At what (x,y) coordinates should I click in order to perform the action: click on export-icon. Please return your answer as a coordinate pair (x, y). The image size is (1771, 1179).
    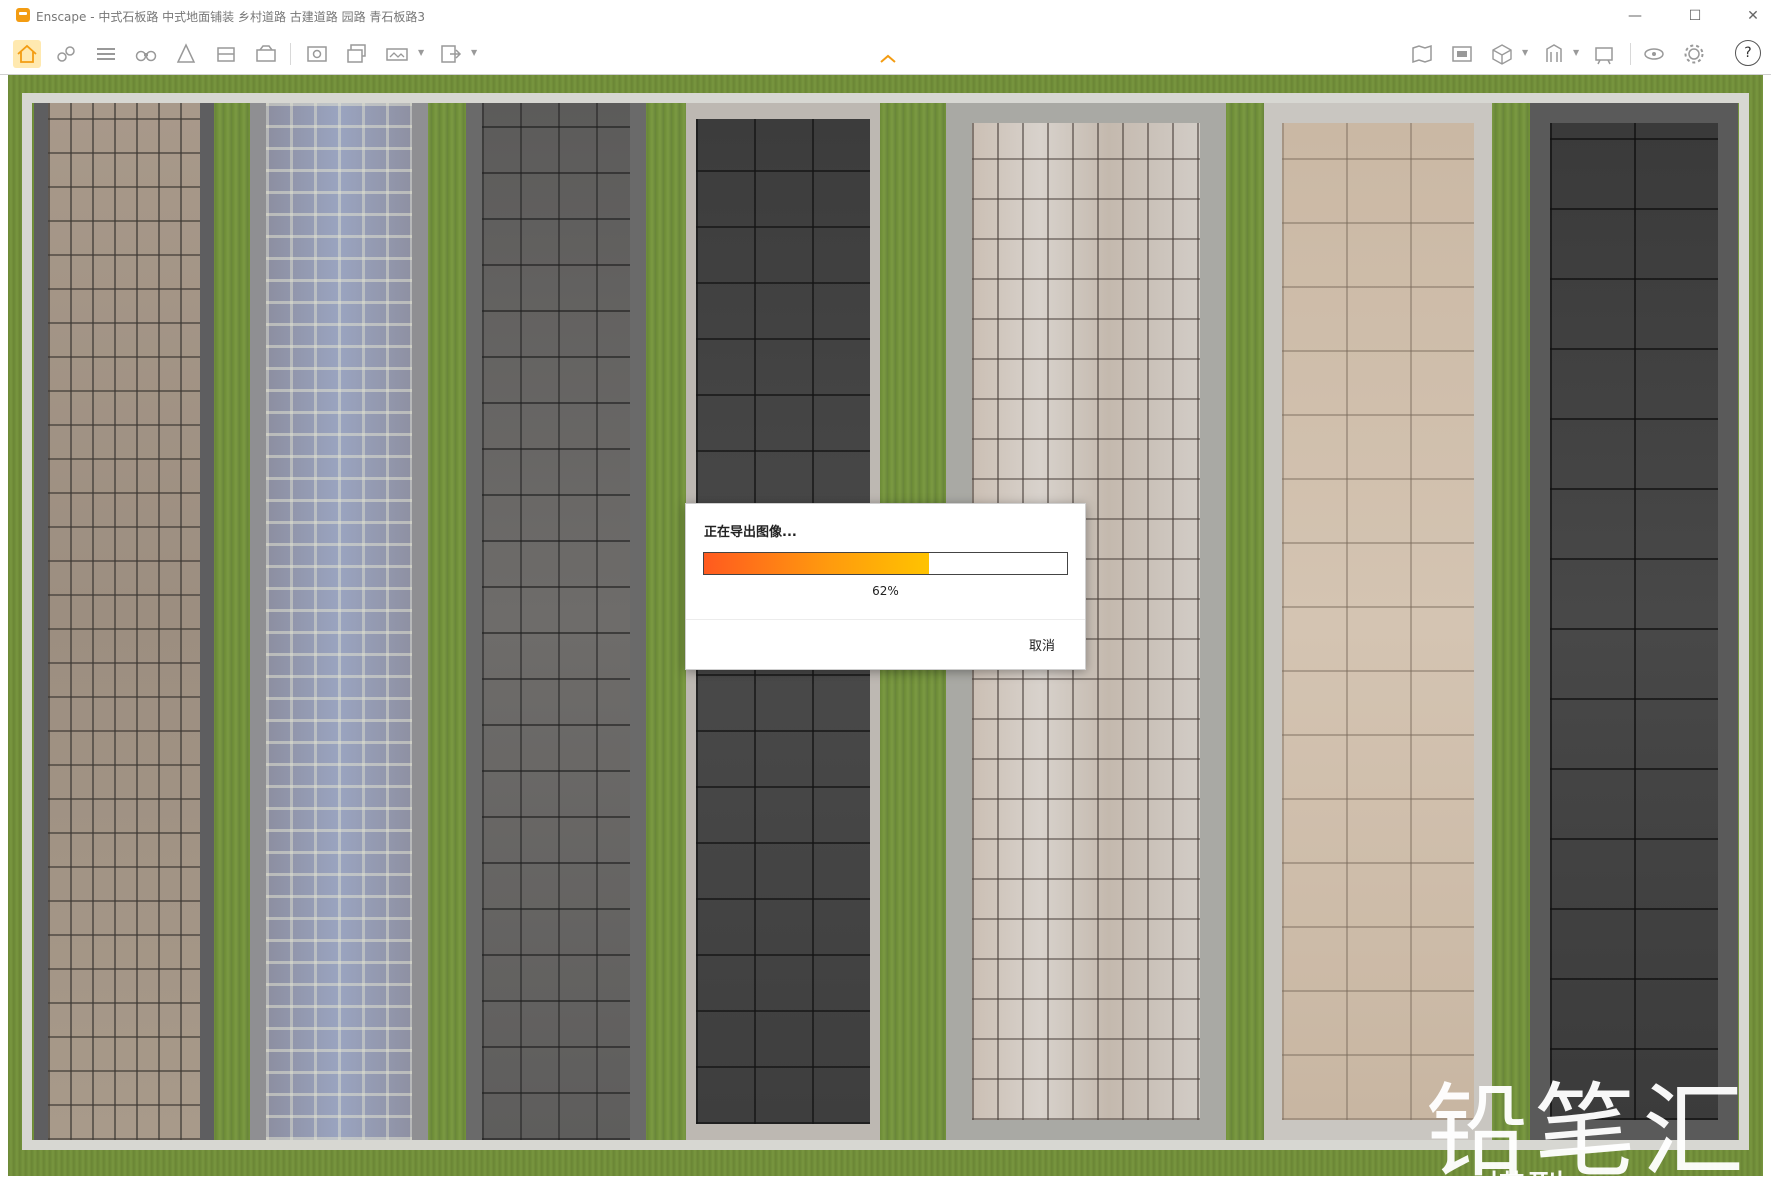
    Looking at the image, I should click on (450, 54).